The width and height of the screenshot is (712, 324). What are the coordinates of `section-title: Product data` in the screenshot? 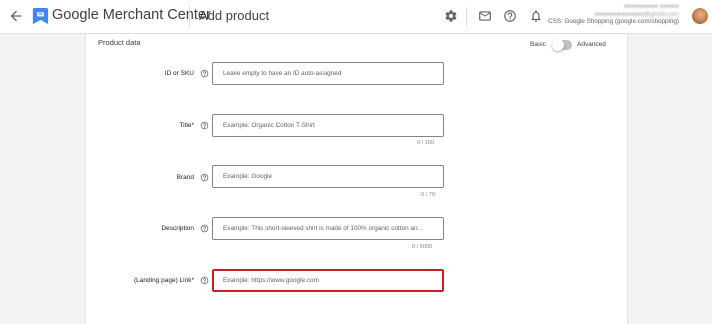 It's located at (119, 42).